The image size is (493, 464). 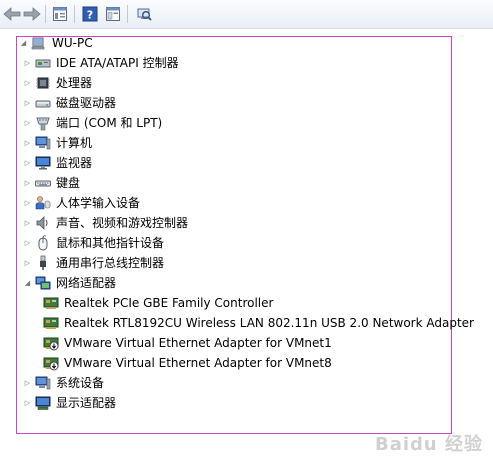 What do you see at coordinates (74, 143) in the screenshot?
I see `tree-item-label: 计算机` at bounding box center [74, 143].